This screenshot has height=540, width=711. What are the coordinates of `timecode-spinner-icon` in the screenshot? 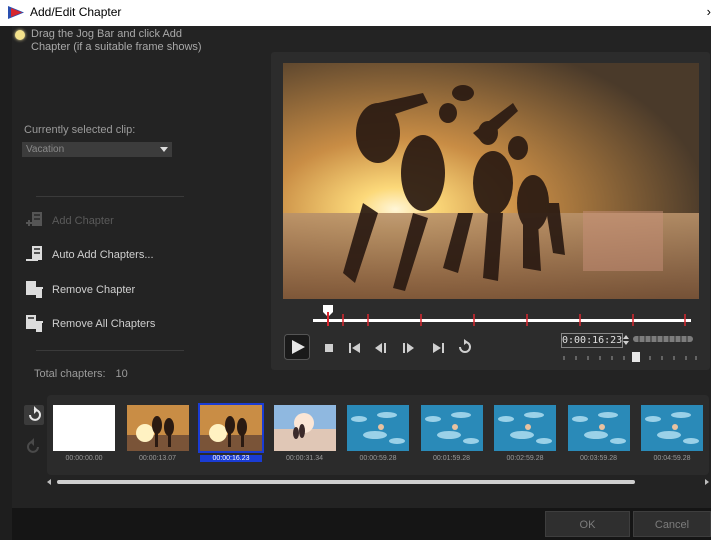 It's located at (626, 340).